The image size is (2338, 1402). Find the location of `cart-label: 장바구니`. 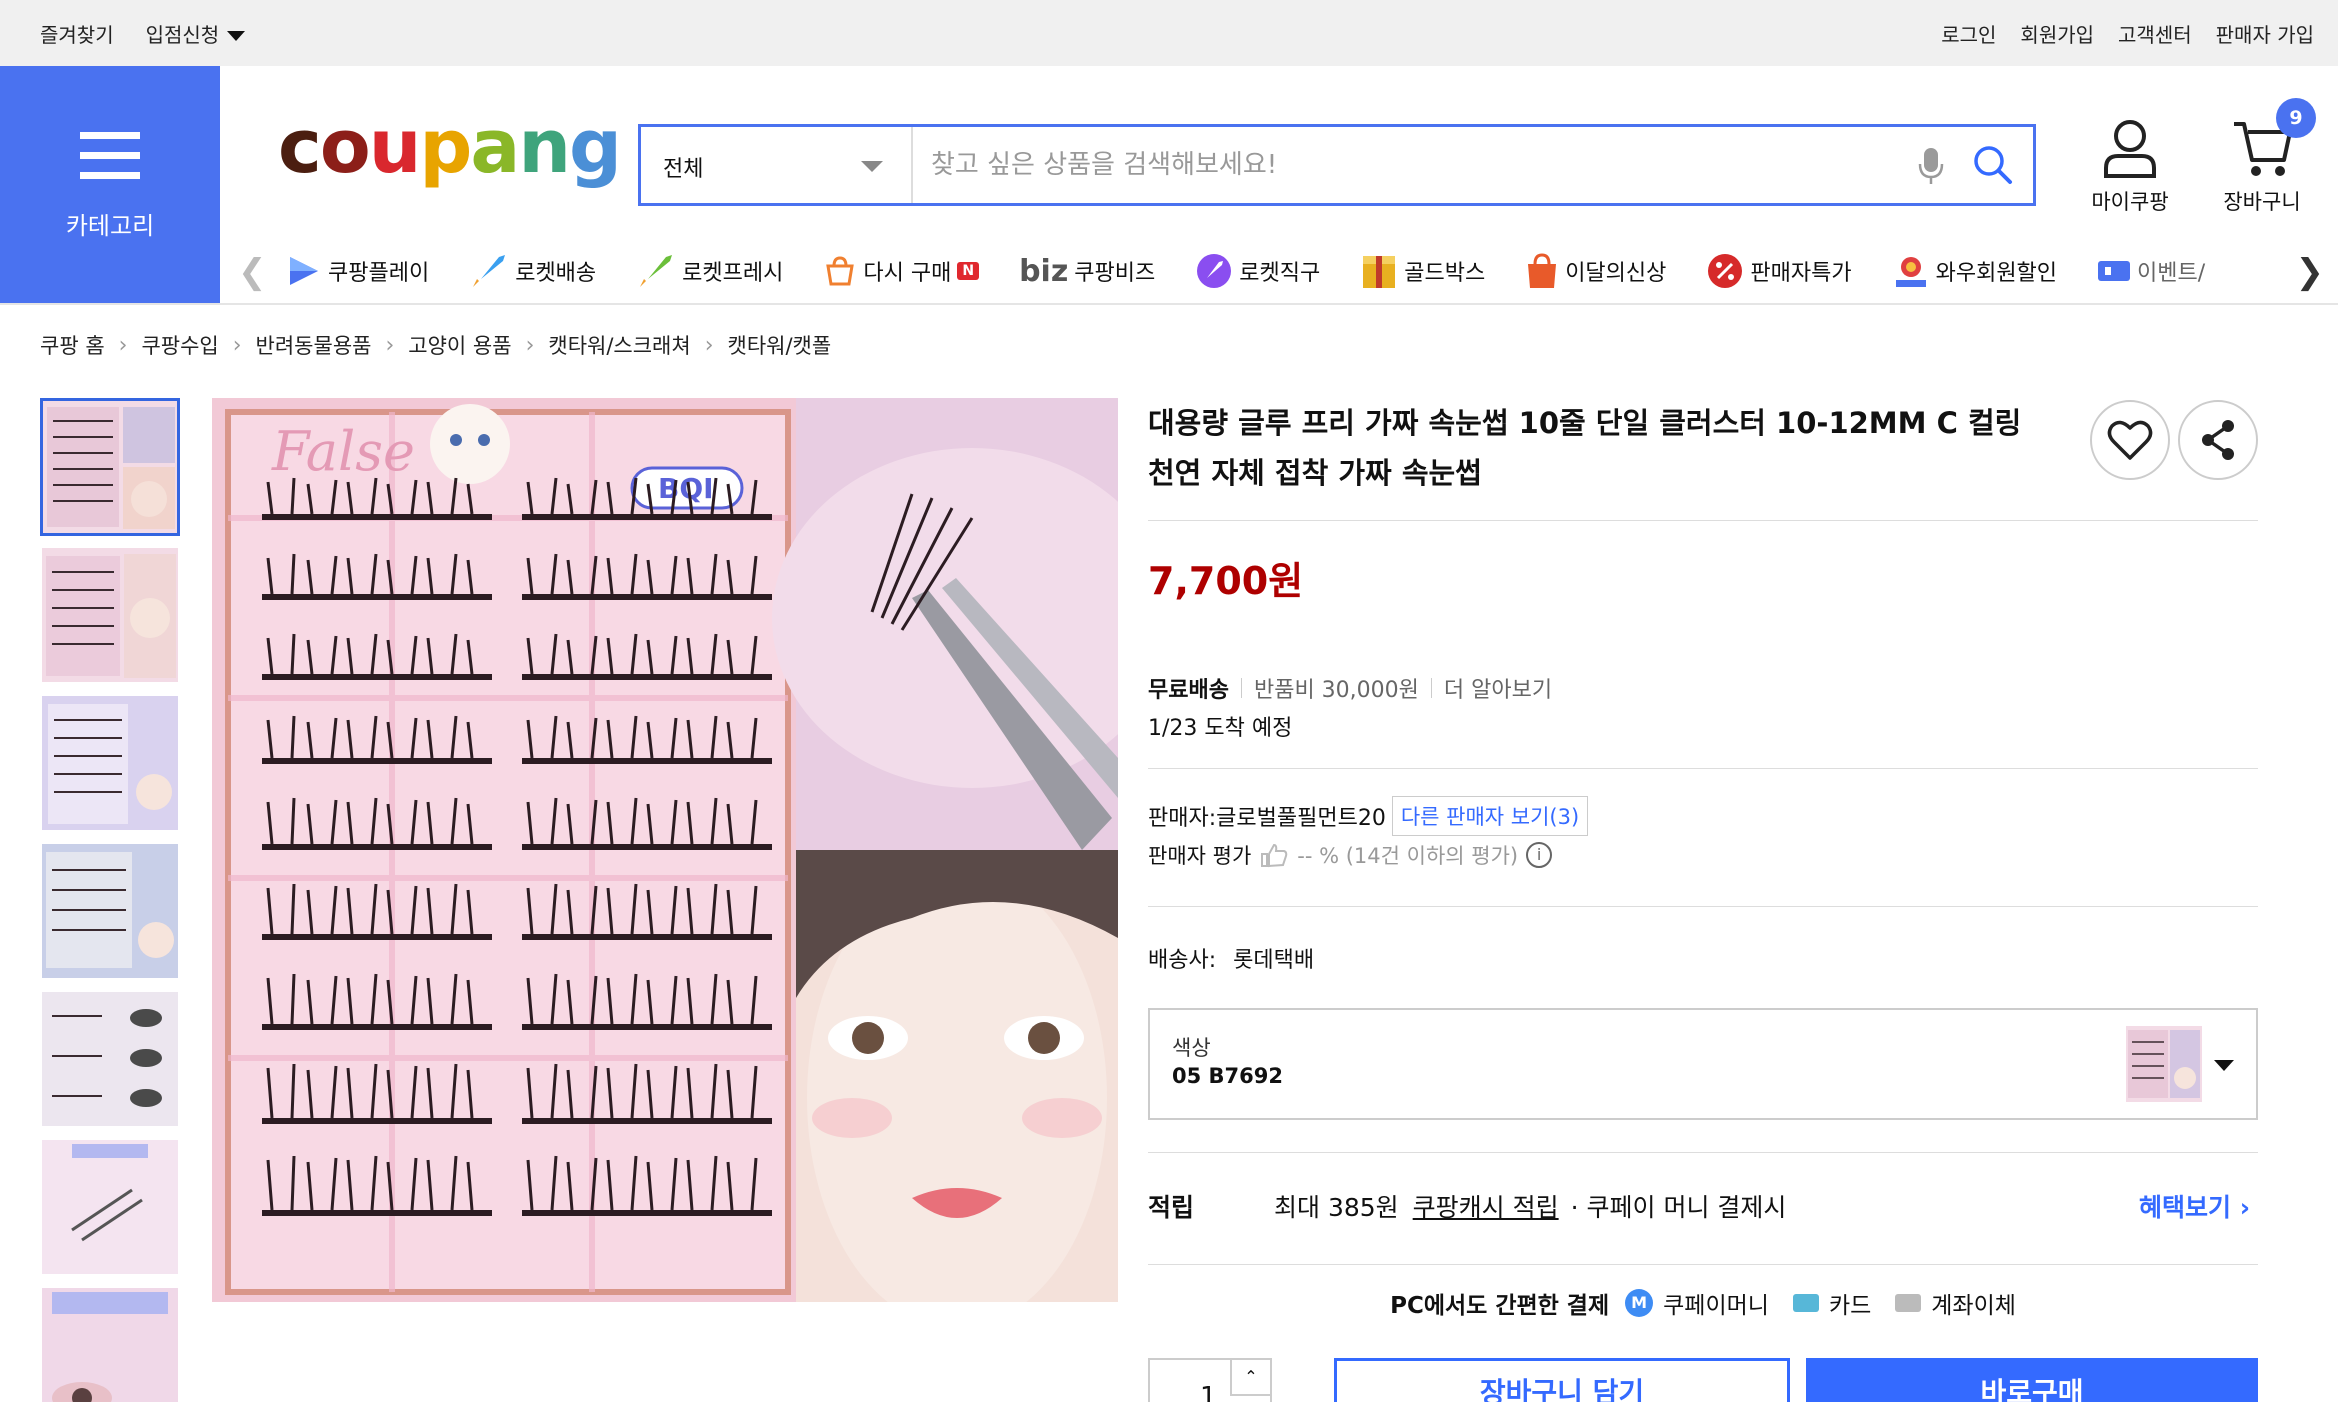

cart-label: 장바구니 is located at coordinates (2262, 202).